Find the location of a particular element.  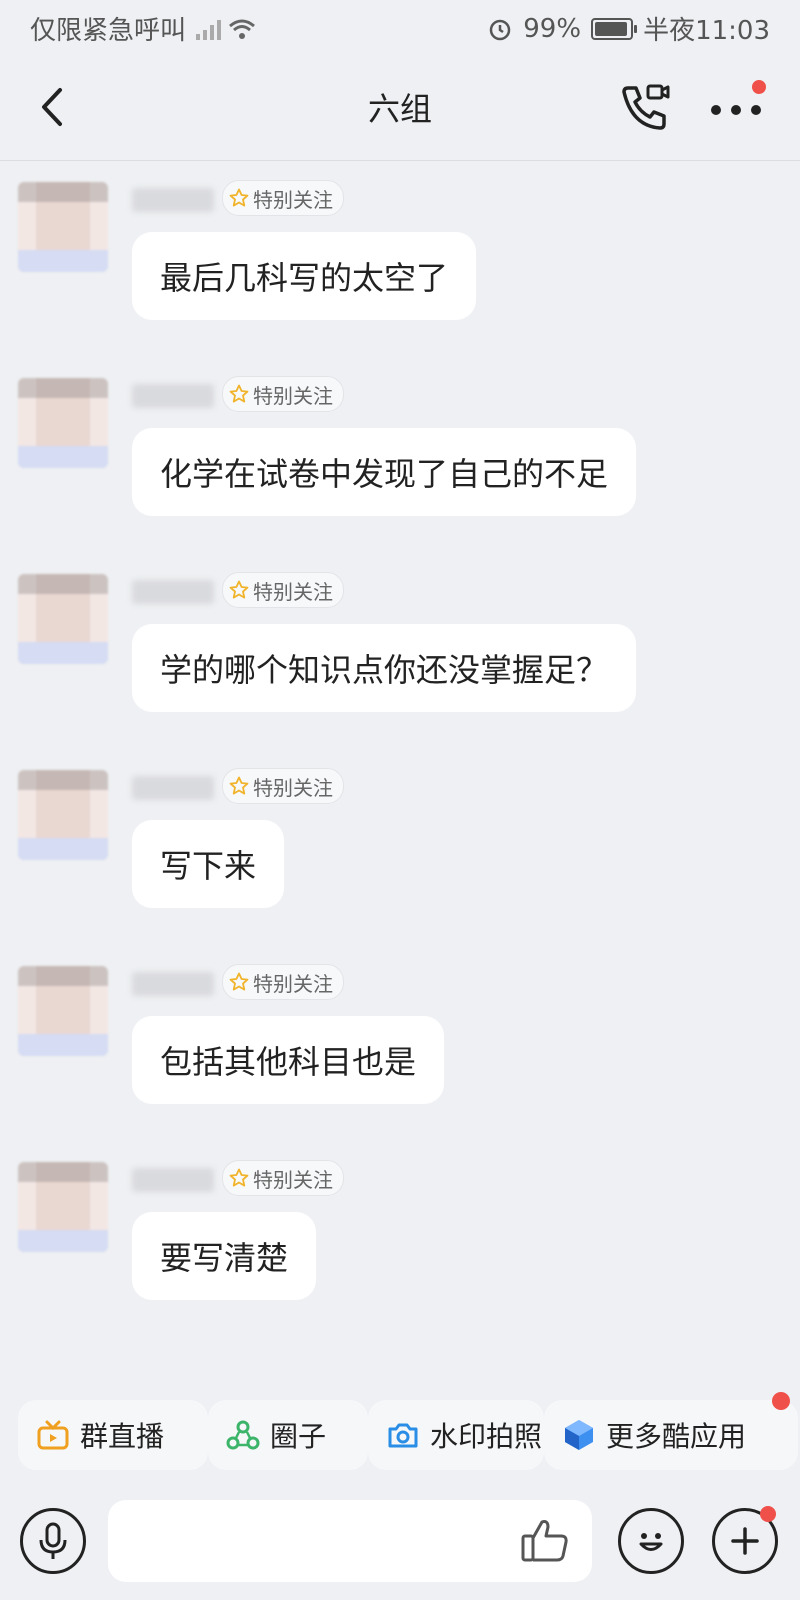

tv-icon is located at coordinates (53, 1435).